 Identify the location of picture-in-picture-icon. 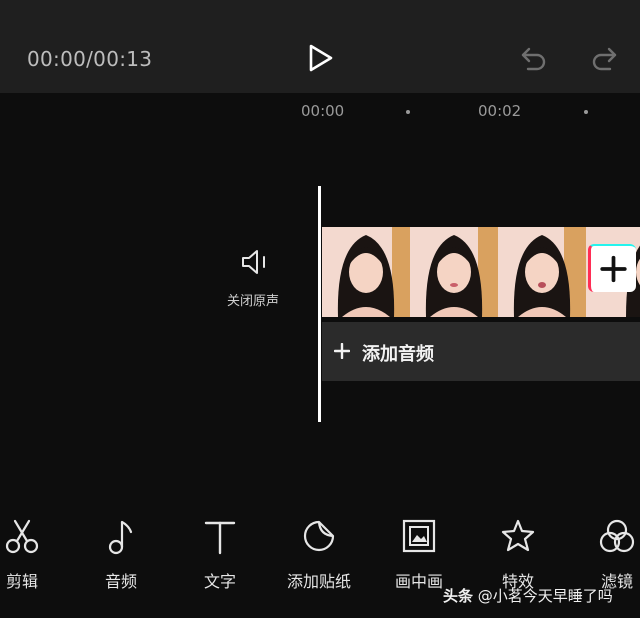
(419, 536).